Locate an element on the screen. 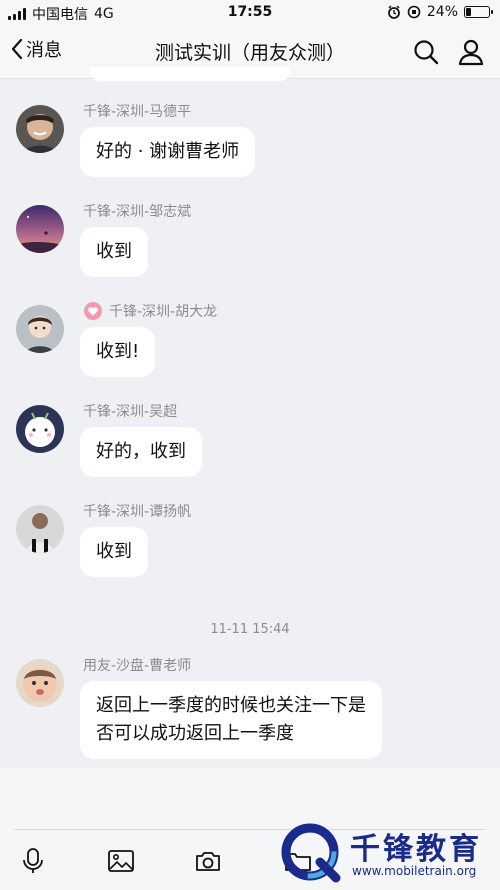 Image resolution: width=500 pixels, height=890 pixels. message-line: 否可以成功返回上一季度 is located at coordinates (195, 733).